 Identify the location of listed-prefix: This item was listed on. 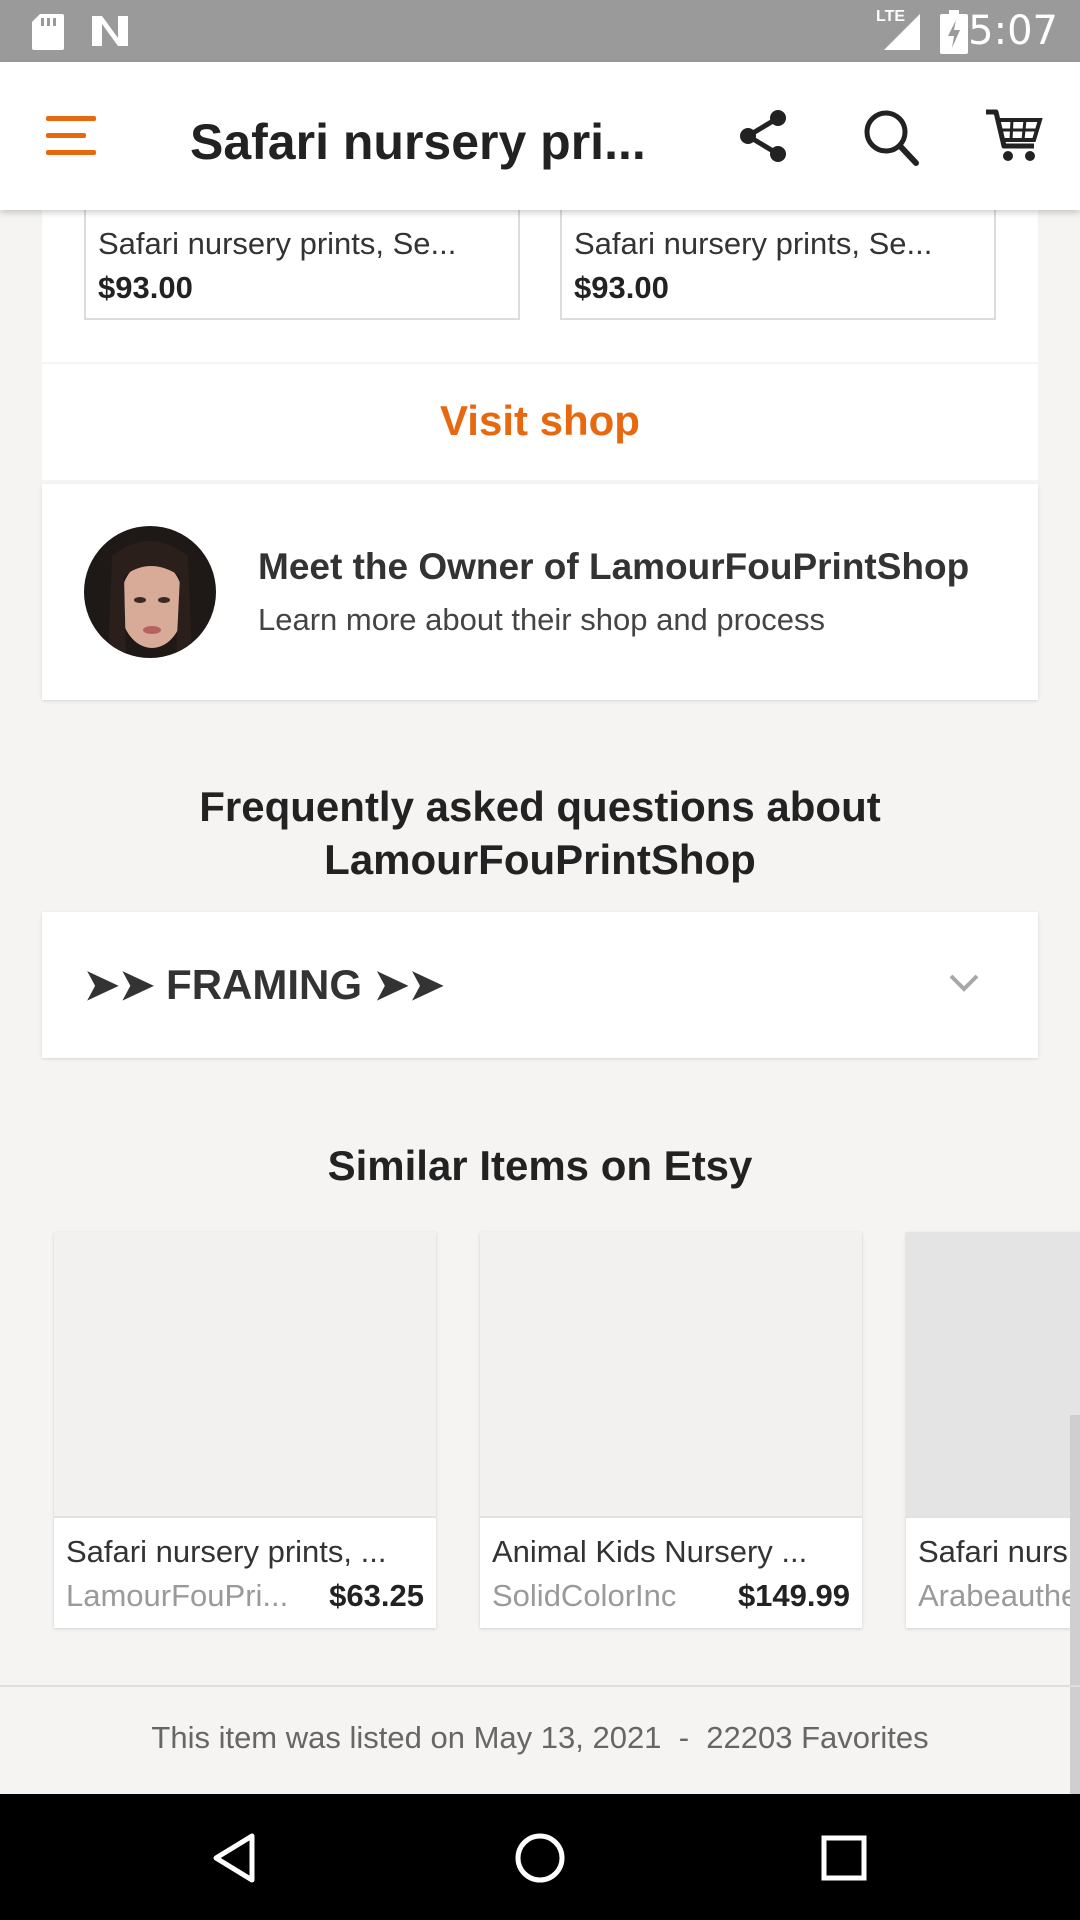
(308, 1737).